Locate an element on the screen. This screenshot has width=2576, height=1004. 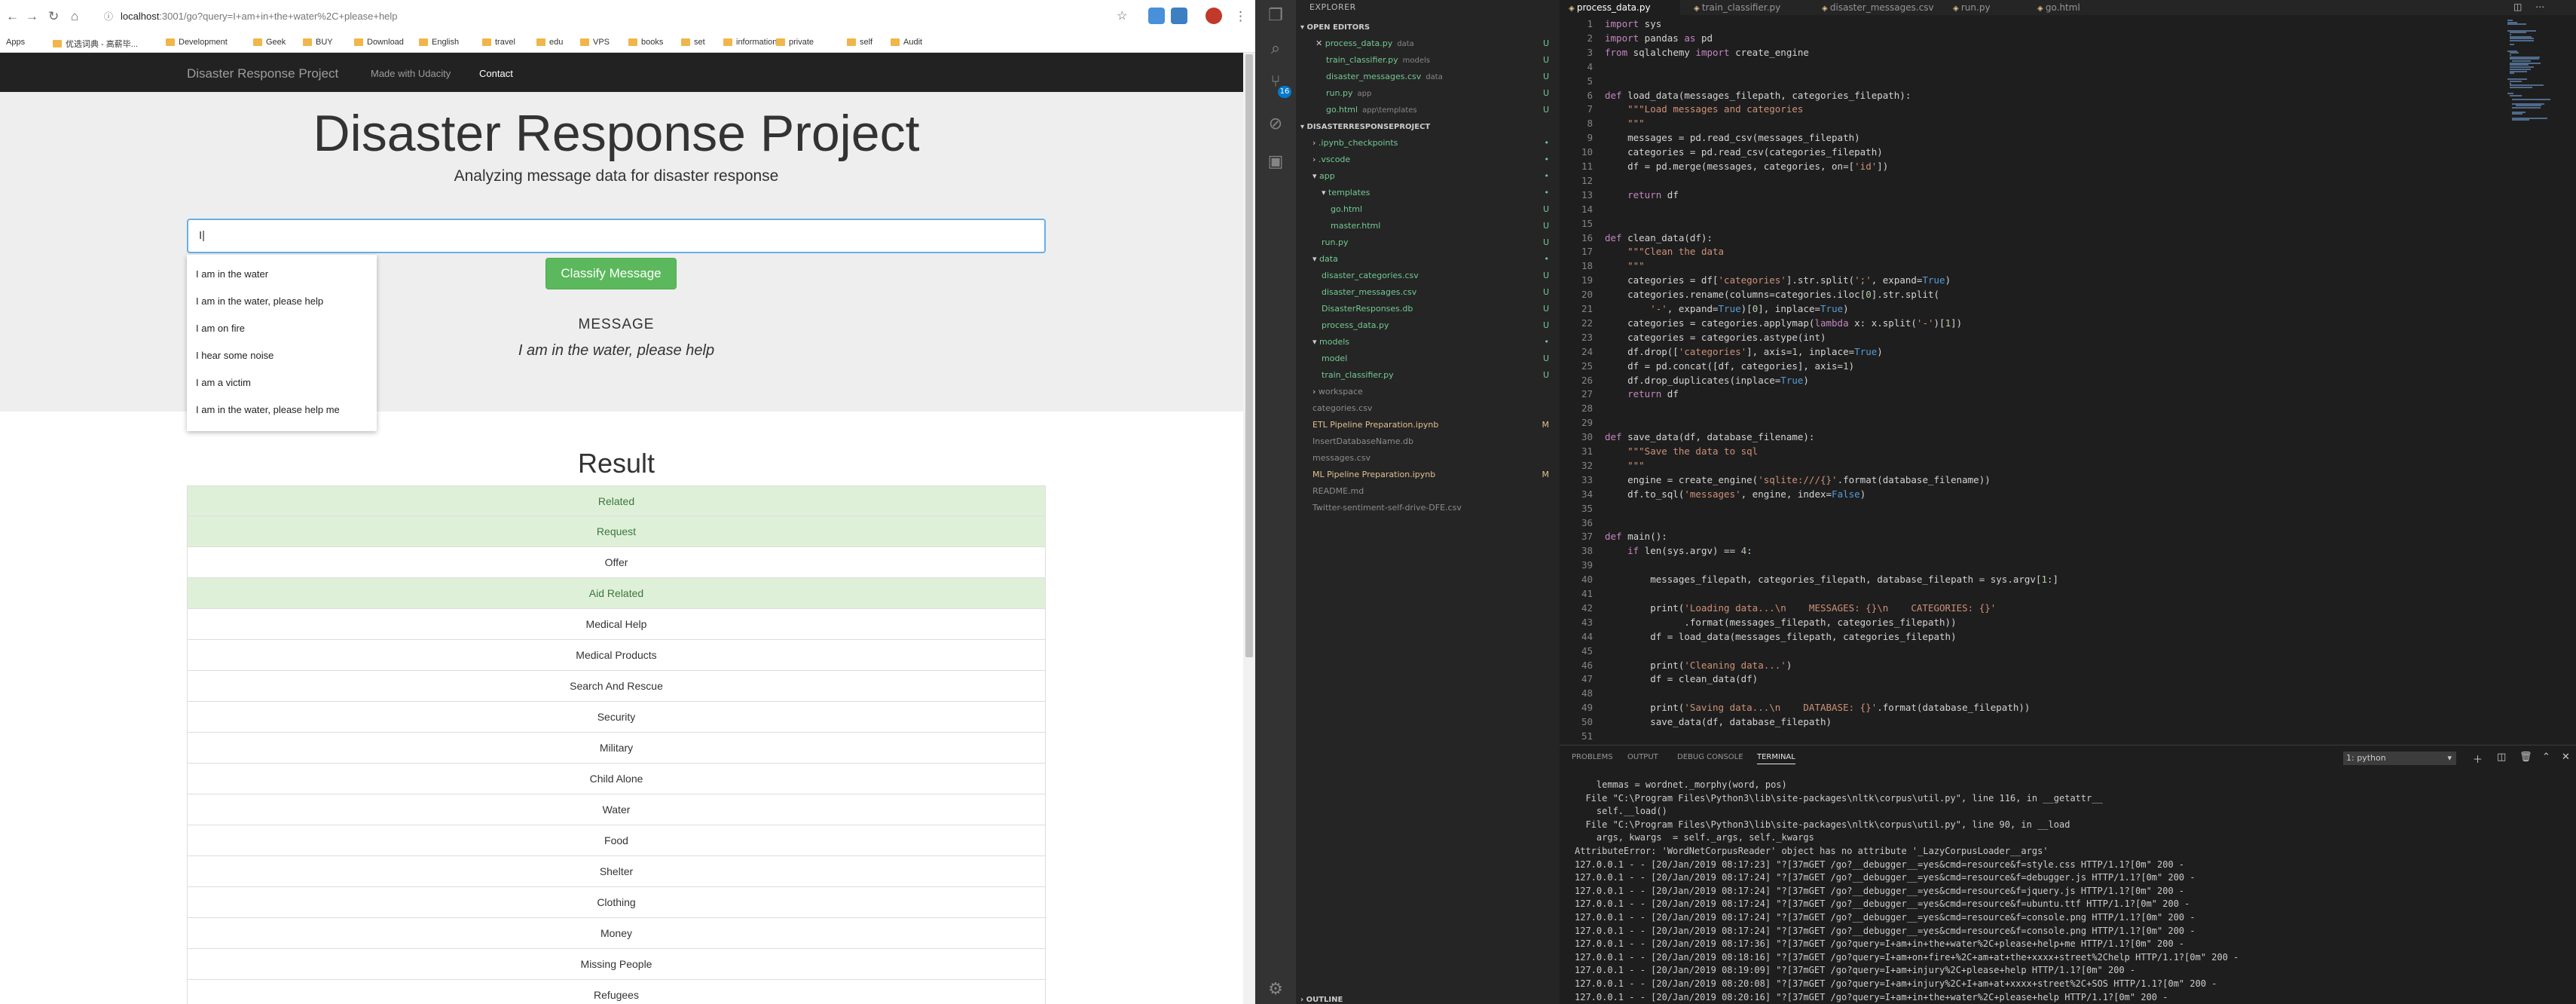
bookmark-item: set is located at coordinates (693, 42).